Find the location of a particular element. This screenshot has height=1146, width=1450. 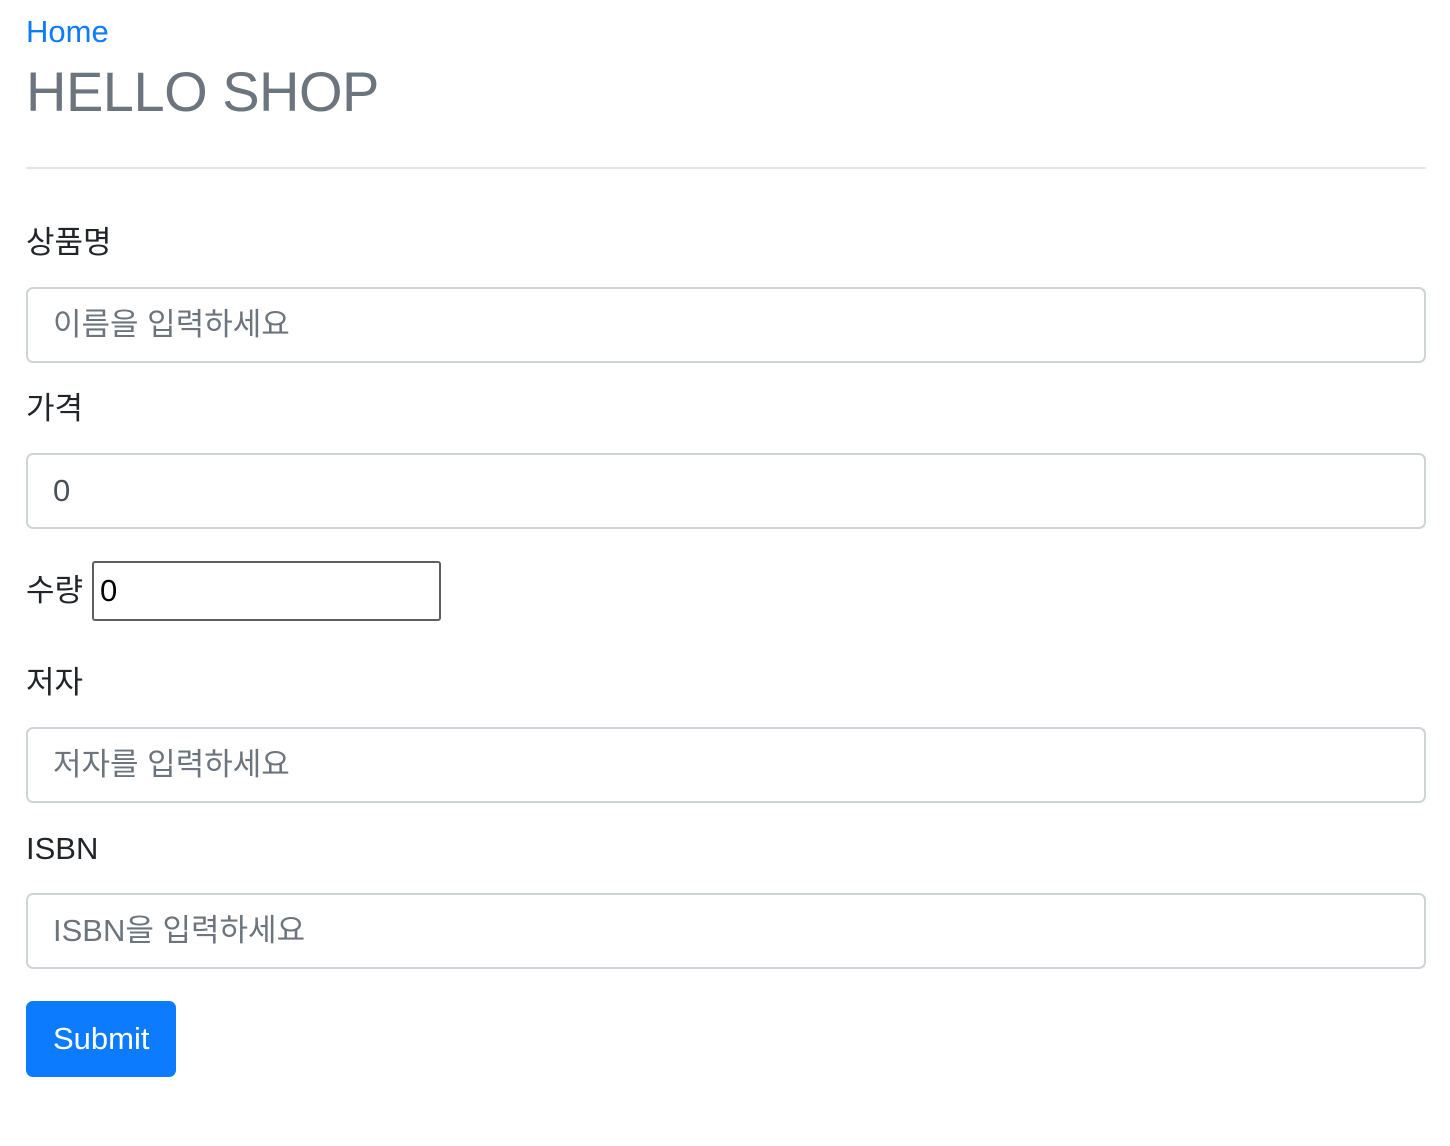

home-link: Home is located at coordinates (67, 32).